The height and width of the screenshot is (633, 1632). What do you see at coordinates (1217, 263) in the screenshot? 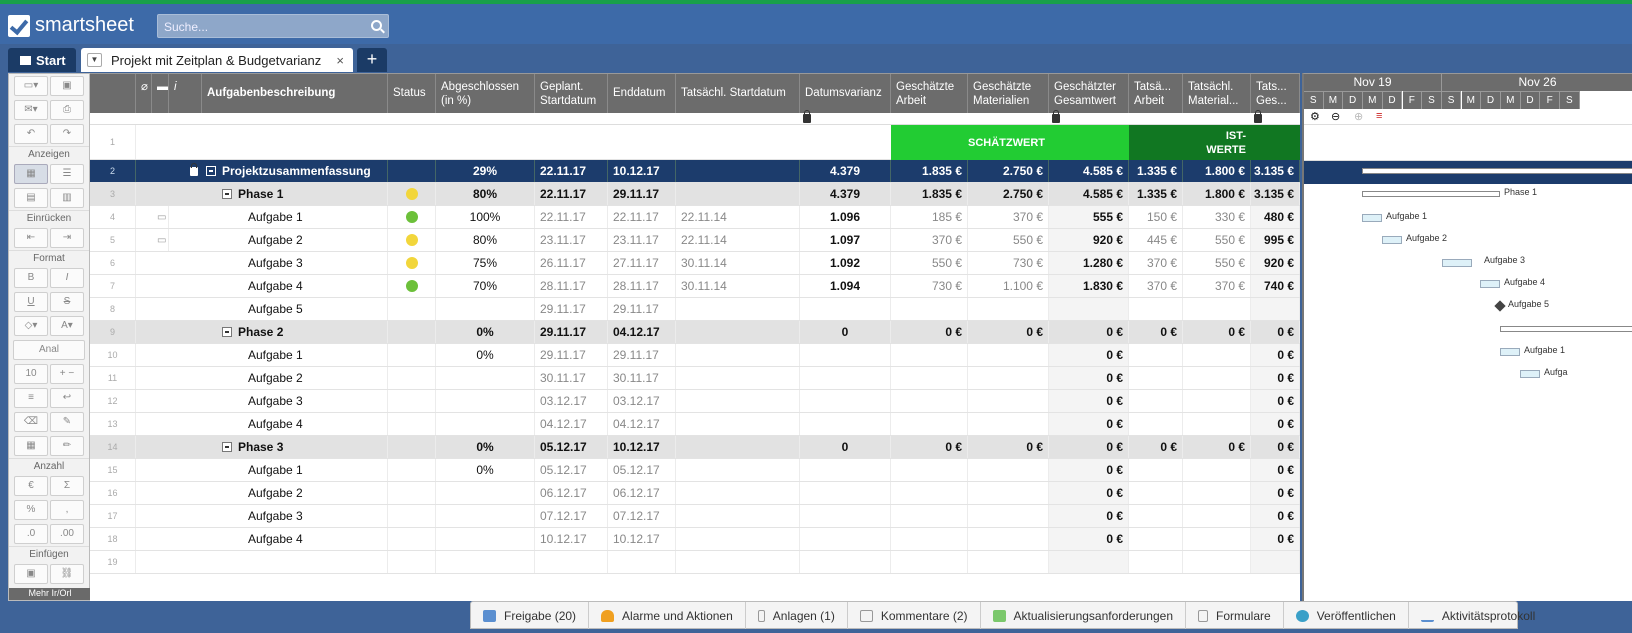
I see `cell-actmat: 550 €` at bounding box center [1217, 263].